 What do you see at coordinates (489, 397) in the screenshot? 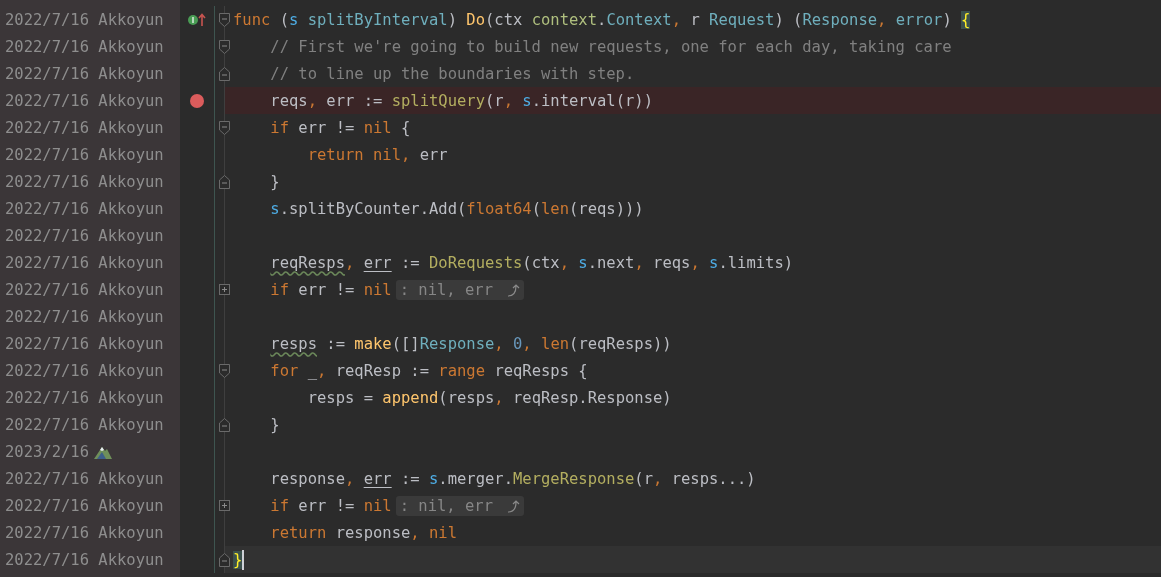
I see `code-line: resps = append(resps, reqResp.Response)` at bounding box center [489, 397].